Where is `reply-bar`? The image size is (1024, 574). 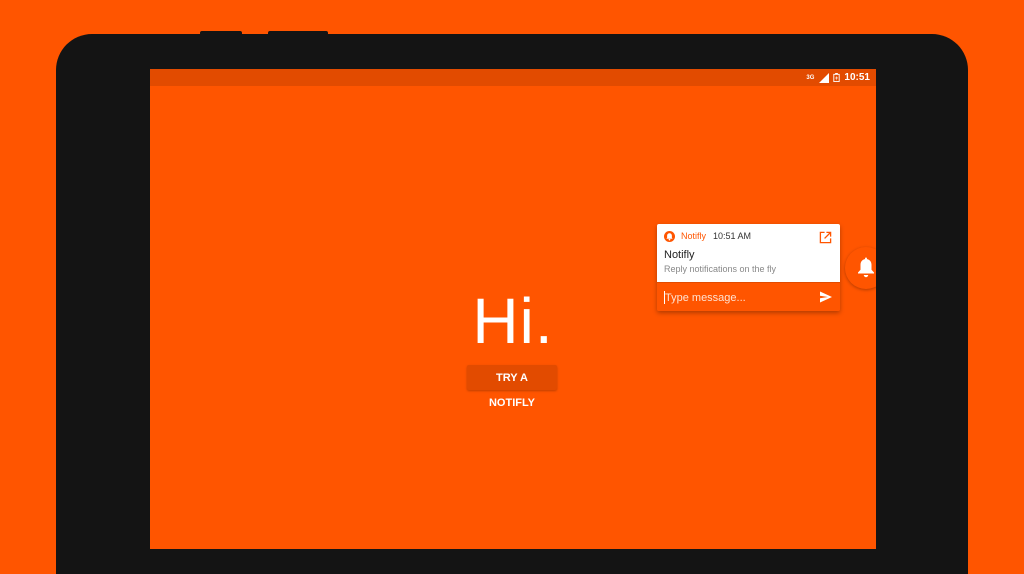 reply-bar is located at coordinates (748, 296).